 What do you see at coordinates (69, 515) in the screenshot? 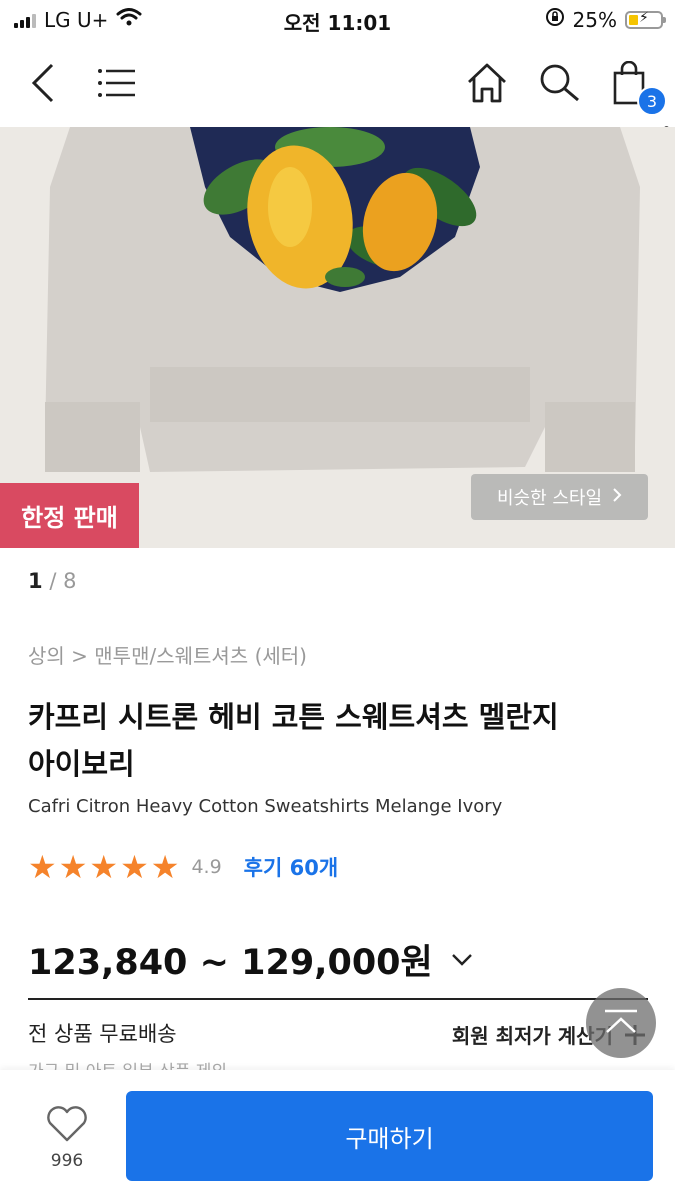
I see `limited-sale-badge: 한정 판매` at bounding box center [69, 515].